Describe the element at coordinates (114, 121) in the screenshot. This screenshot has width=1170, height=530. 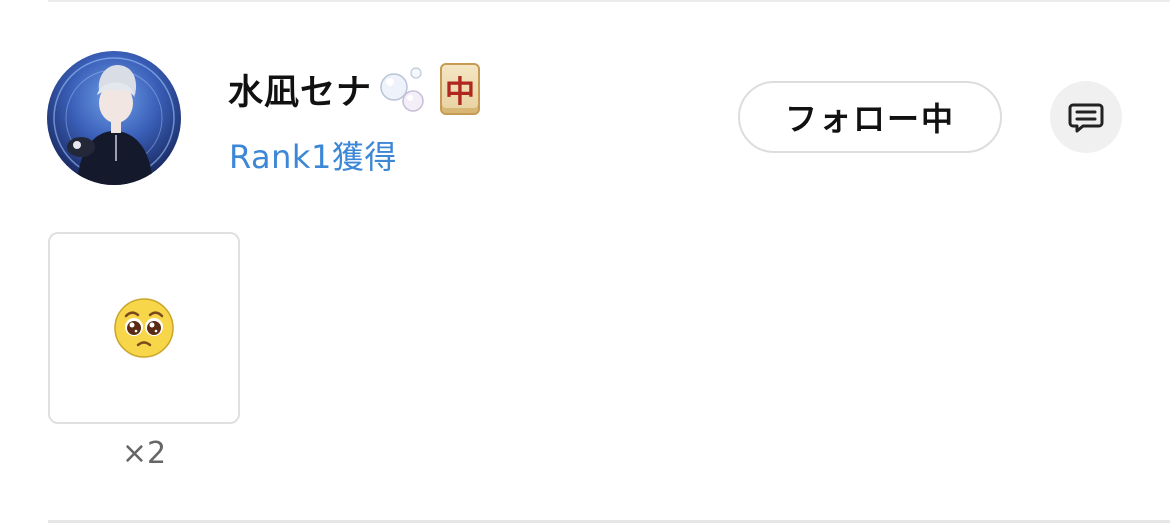
I see `avatar-image` at that location.